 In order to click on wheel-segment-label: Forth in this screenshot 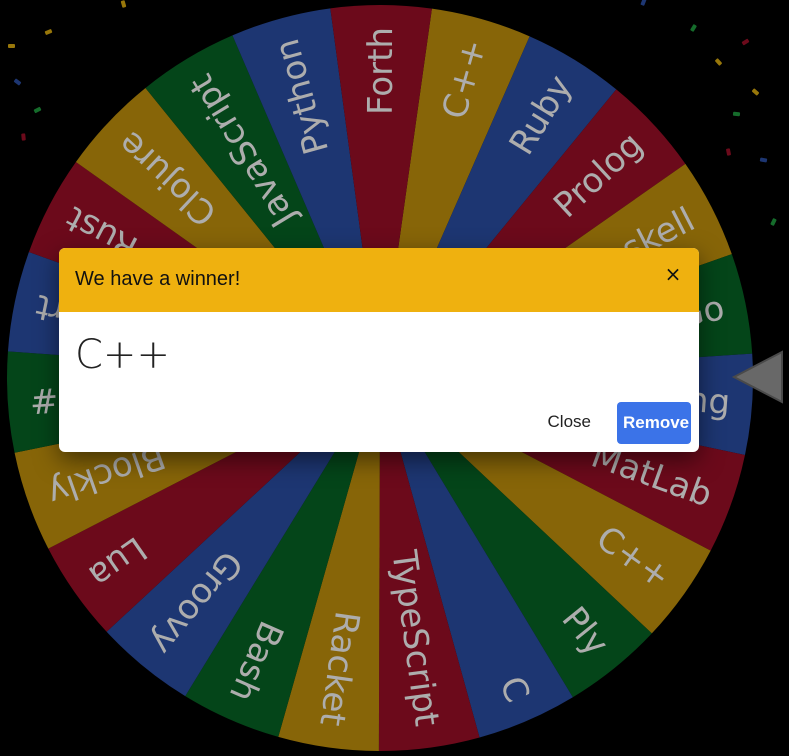, I will do `click(381, 71)`.